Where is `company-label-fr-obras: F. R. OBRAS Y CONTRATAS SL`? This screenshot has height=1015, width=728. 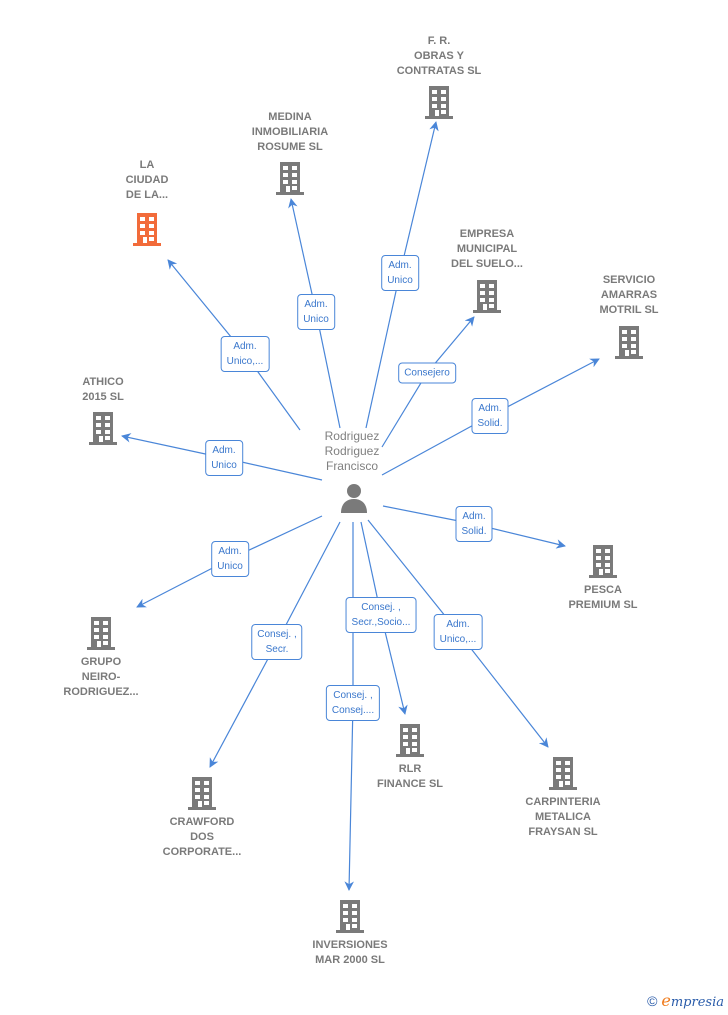 company-label-fr-obras: F. R. OBRAS Y CONTRATAS SL is located at coordinates (439, 56).